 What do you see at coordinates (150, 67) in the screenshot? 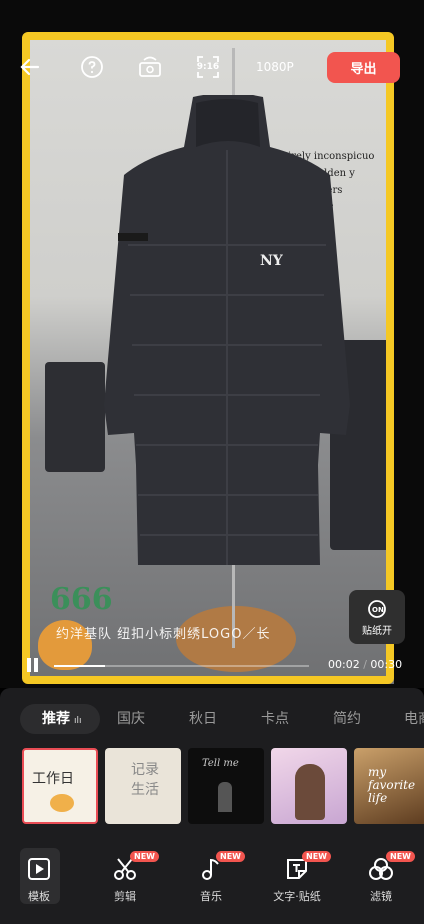
I see `cover-icon` at bounding box center [150, 67].